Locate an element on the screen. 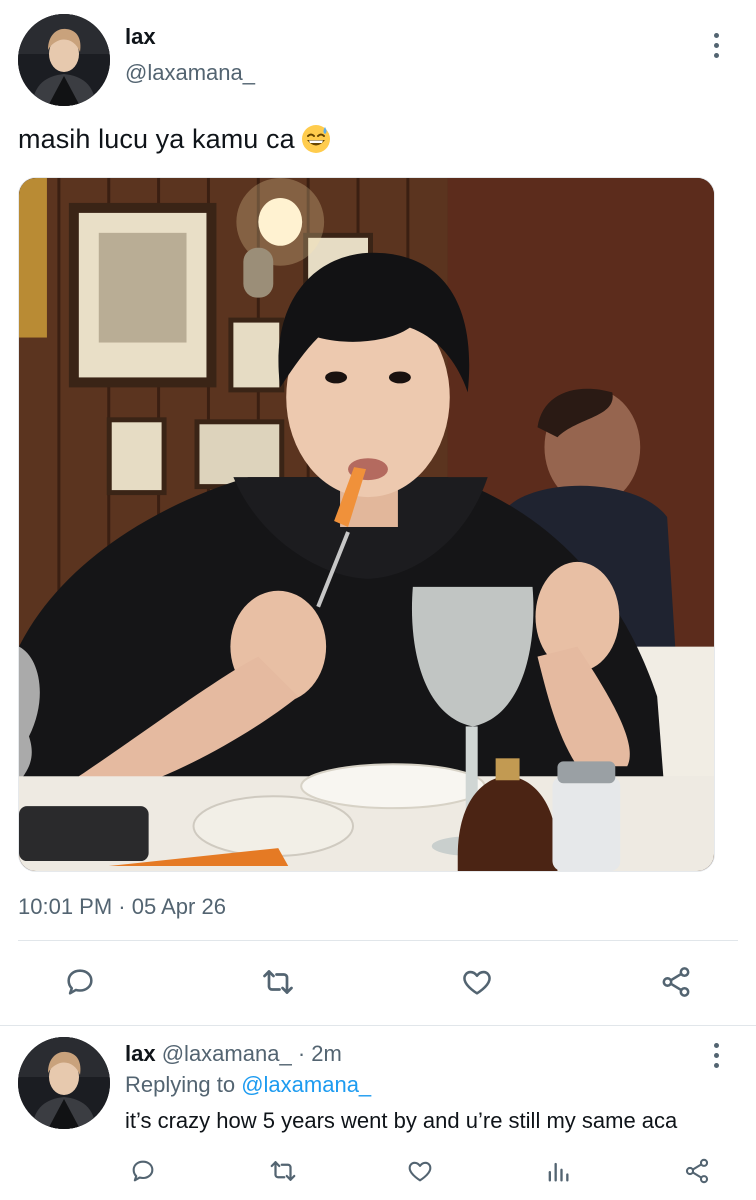 The height and width of the screenshot is (1200, 756). reply-avatar is located at coordinates (64, 1083).